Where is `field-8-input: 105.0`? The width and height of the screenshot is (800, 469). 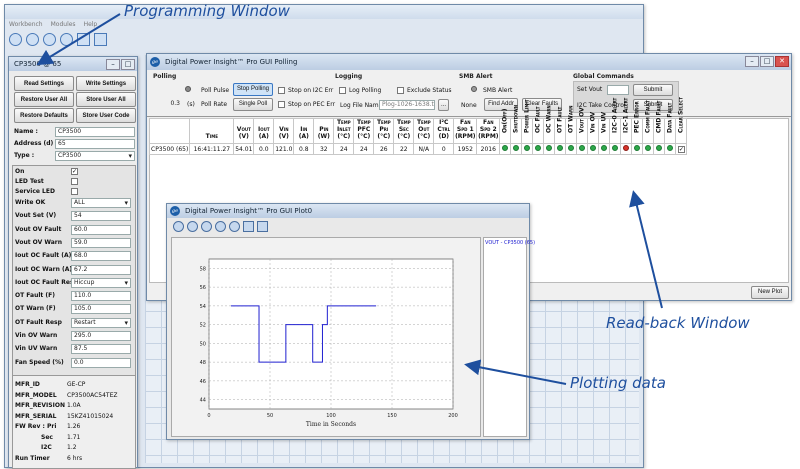 field-8-input: 105.0 is located at coordinates (101, 309).